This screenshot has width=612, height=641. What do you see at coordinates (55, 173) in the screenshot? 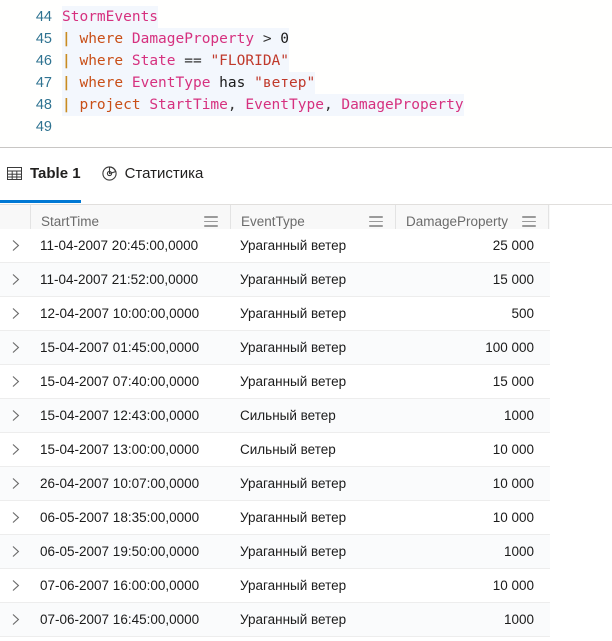
I see `tab-label: Table 1` at bounding box center [55, 173].